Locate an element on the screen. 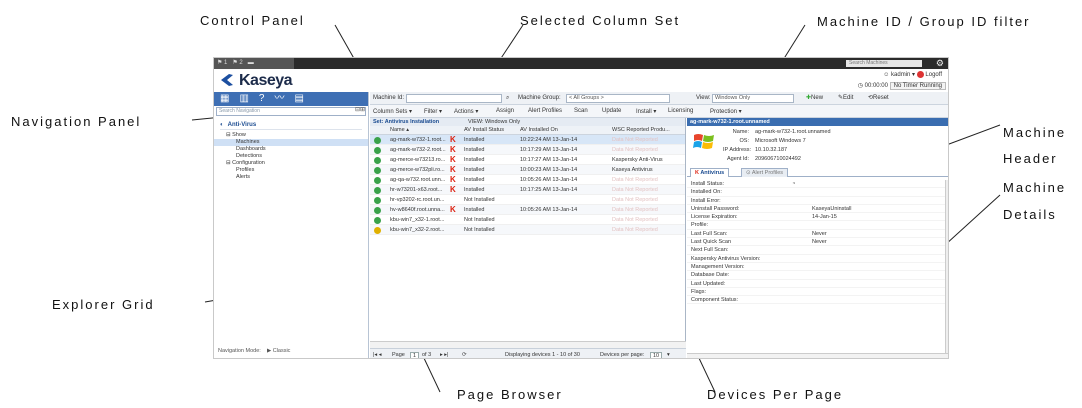 Image resolution: width=1082 pixels, height=408 pixels. chevron-down-icon: ▾ is located at coordinates (668, 355).